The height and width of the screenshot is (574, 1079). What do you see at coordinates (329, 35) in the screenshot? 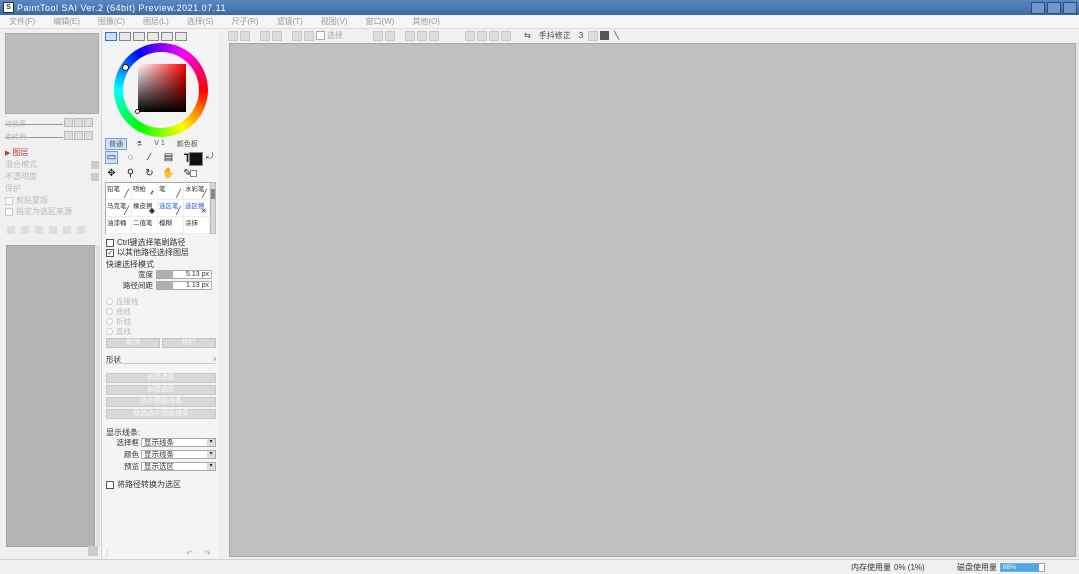
I see `select-check: 选择` at bounding box center [329, 35].